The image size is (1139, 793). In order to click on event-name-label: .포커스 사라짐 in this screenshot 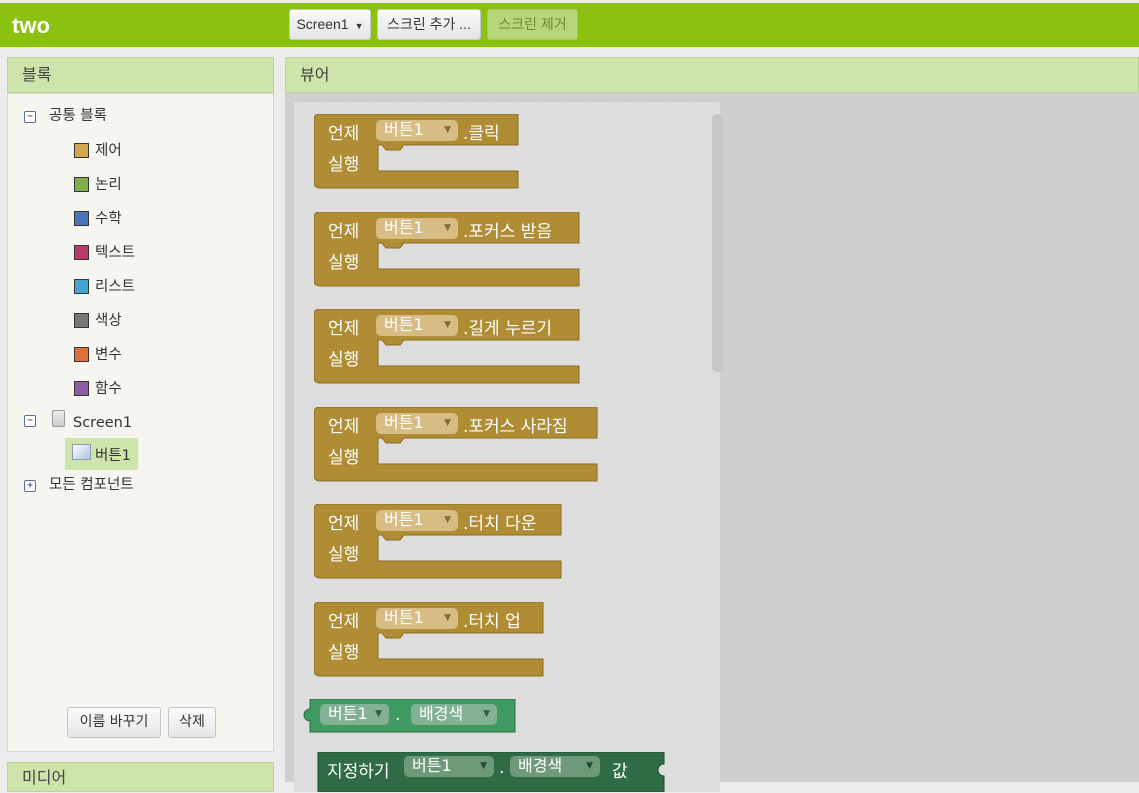, I will do `click(515, 426)`.